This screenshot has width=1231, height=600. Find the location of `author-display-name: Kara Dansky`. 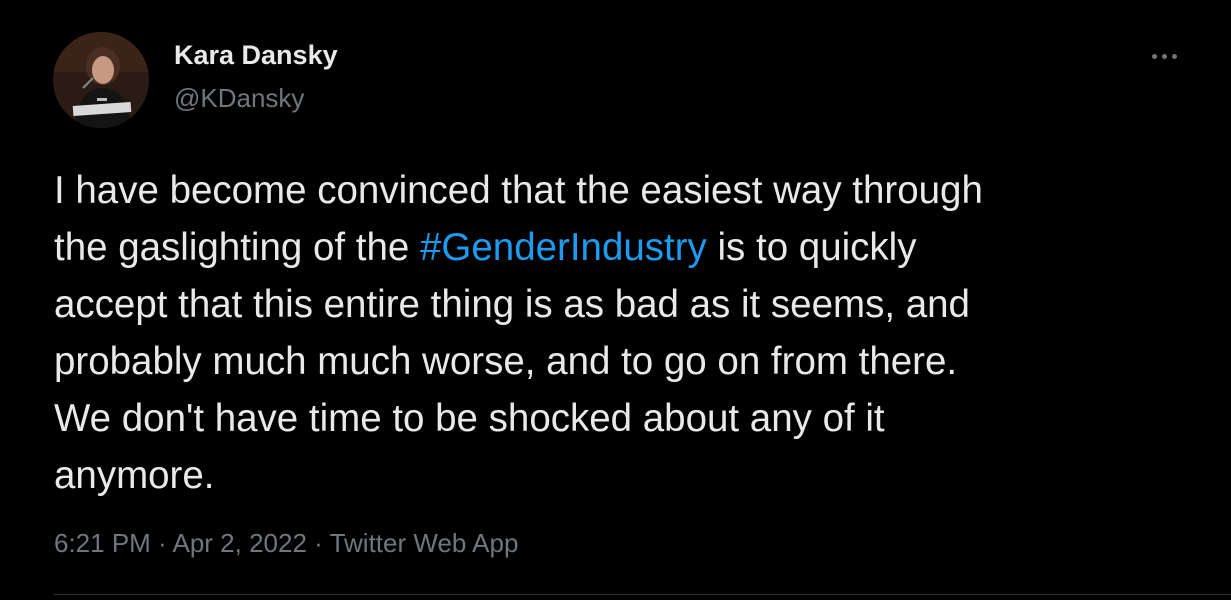

author-display-name: Kara Dansky is located at coordinates (256, 55).